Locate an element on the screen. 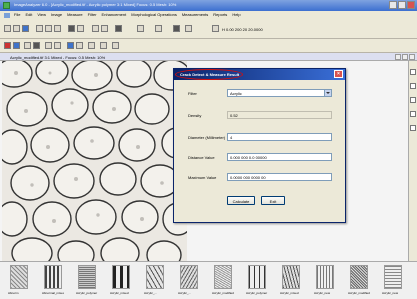  select-icon is located at coordinates (7, 45).